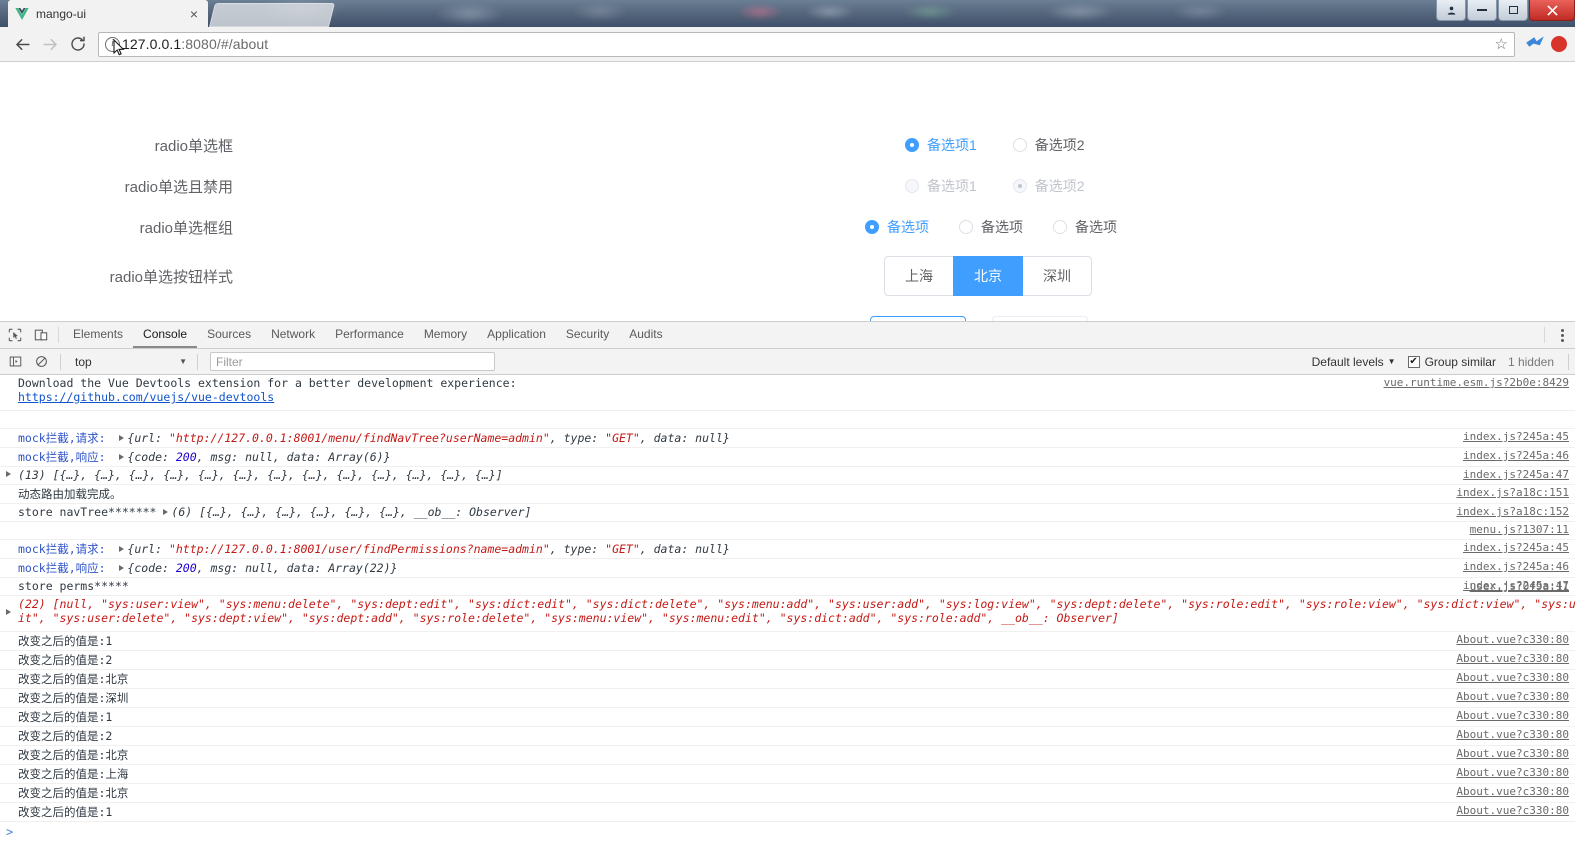 The width and height of the screenshot is (1575, 849). Describe the element at coordinates (1106, 335) in the screenshot. I see `tabbar-spacer` at that location.